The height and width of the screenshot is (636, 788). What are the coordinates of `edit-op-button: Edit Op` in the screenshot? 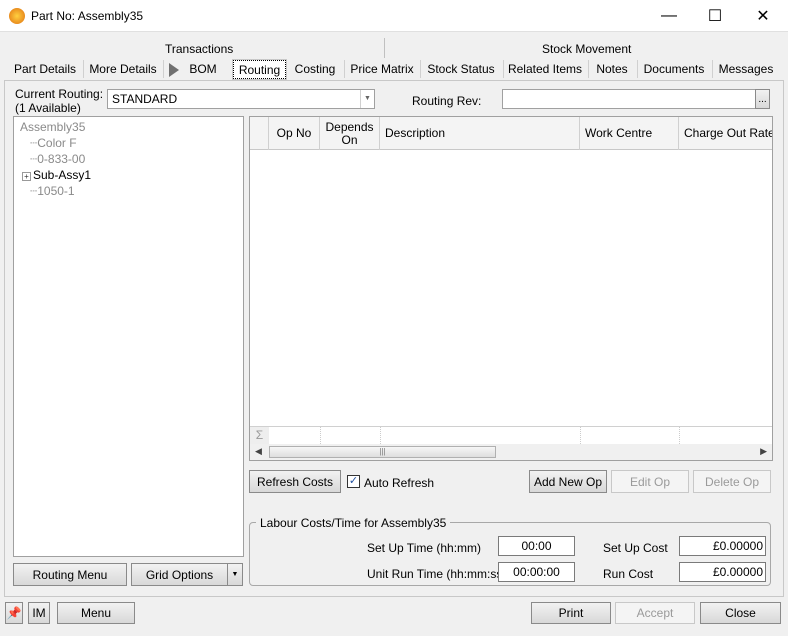 It's located at (650, 481).